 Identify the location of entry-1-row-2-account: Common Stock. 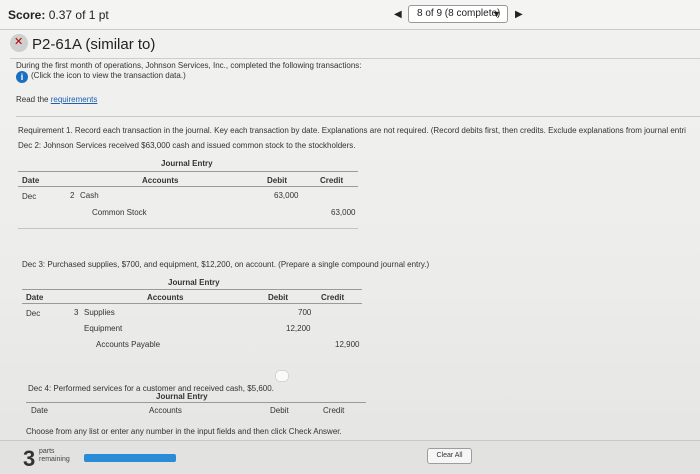
(119, 212).